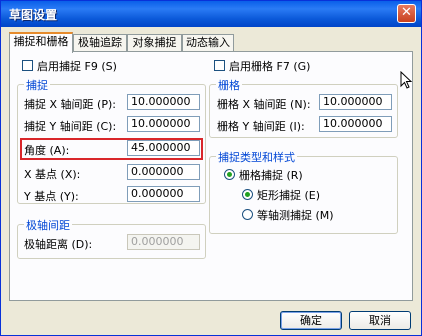  I want to click on ok-button: 确定, so click(311, 320).